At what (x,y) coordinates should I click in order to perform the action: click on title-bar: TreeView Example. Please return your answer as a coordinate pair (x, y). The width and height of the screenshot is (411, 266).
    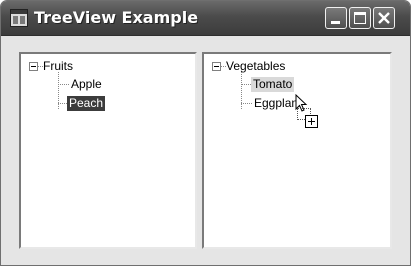
    Looking at the image, I should click on (205, 18).